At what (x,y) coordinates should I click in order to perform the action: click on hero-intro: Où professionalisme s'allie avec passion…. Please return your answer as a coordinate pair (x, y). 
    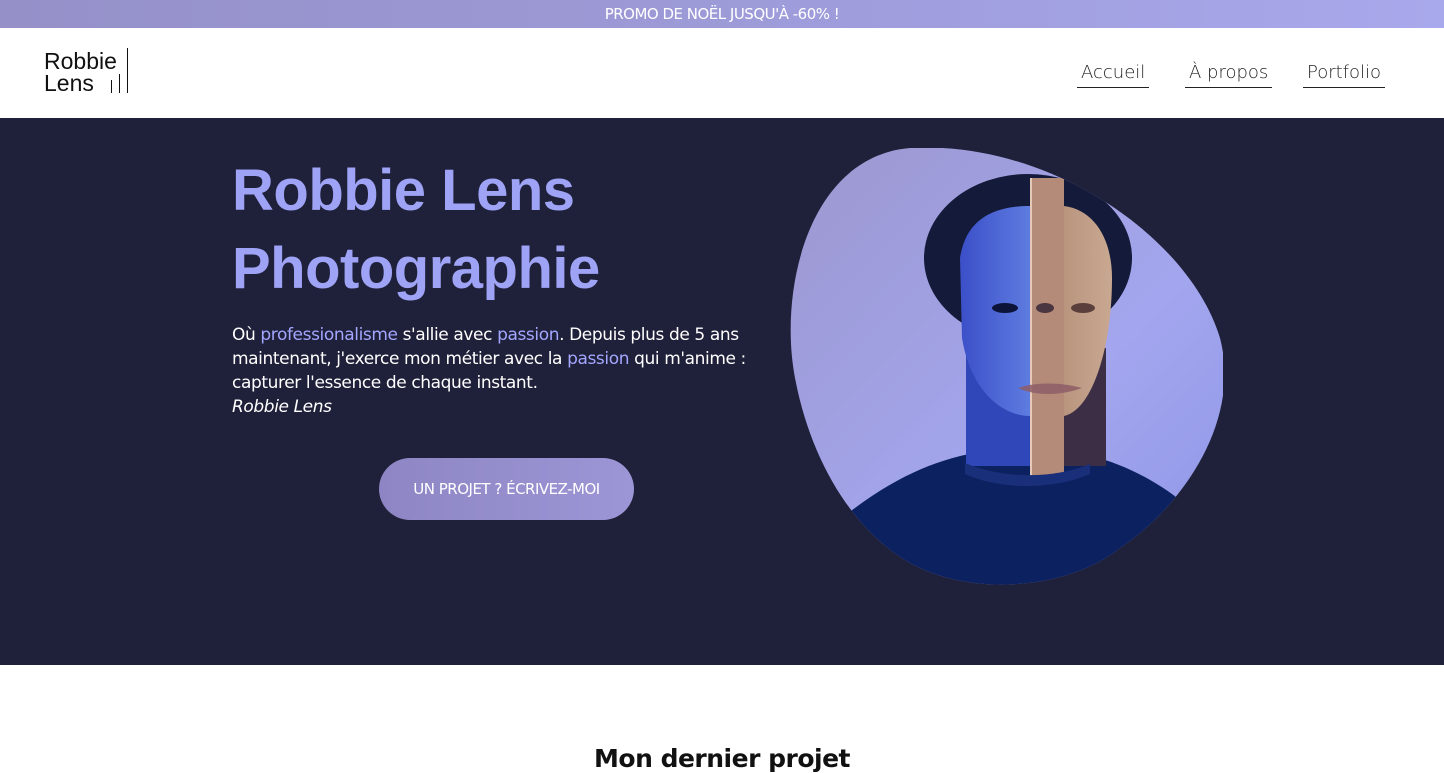
    Looking at the image, I should click on (492, 371).